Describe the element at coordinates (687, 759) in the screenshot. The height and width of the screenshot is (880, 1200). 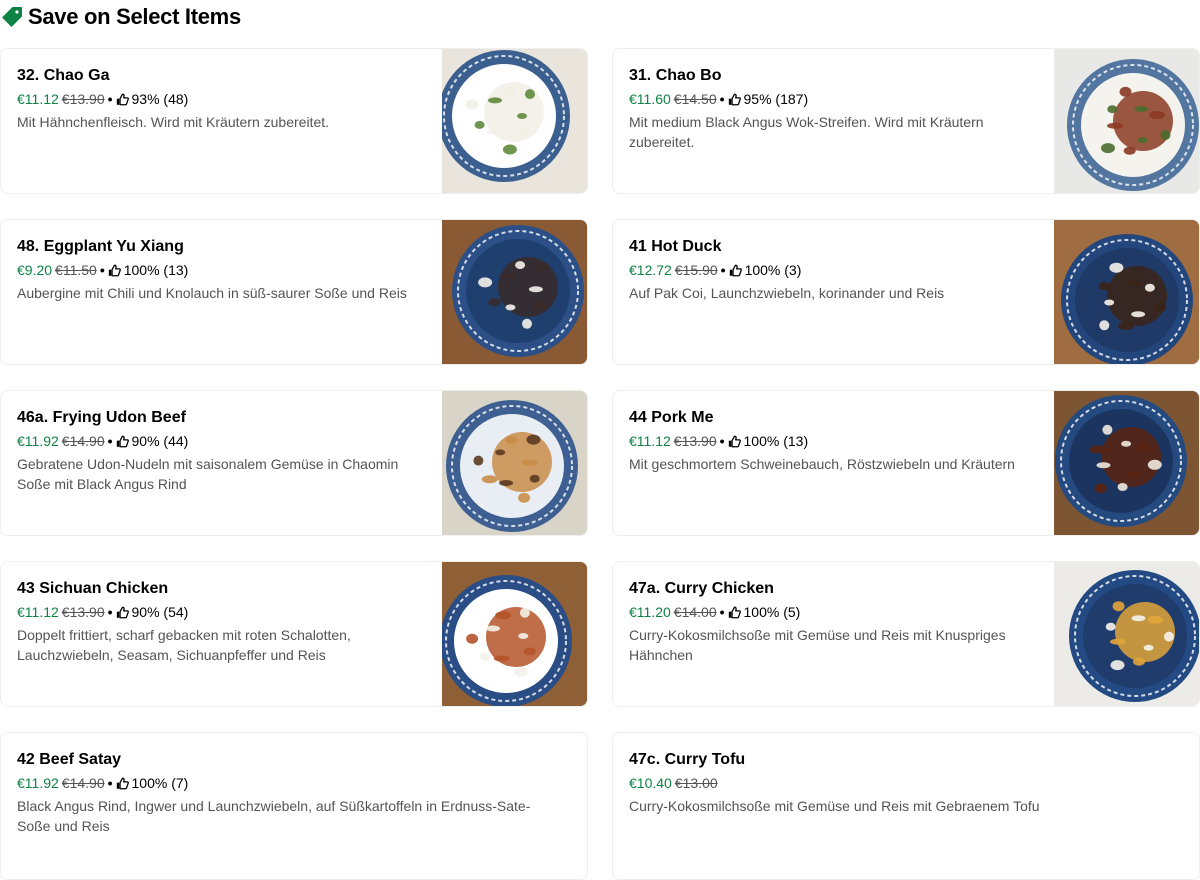
I see `menu-item-name: 47c. Curry Tofu` at that location.